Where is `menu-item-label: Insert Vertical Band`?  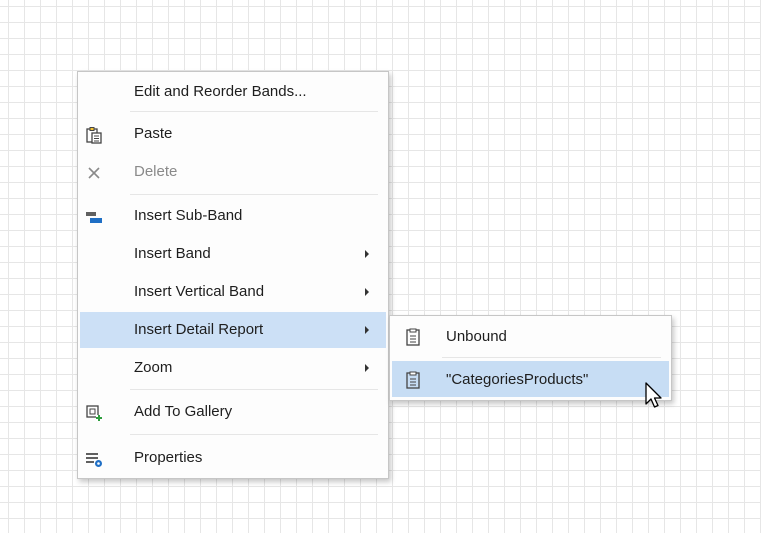 menu-item-label: Insert Vertical Band is located at coordinates (199, 291).